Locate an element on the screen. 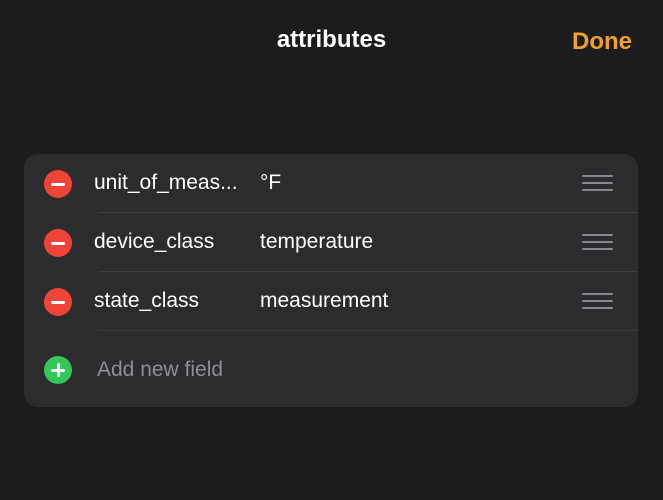 Image resolution: width=663 pixels, height=500 pixels. field-value: measurement is located at coordinates (410, 301).